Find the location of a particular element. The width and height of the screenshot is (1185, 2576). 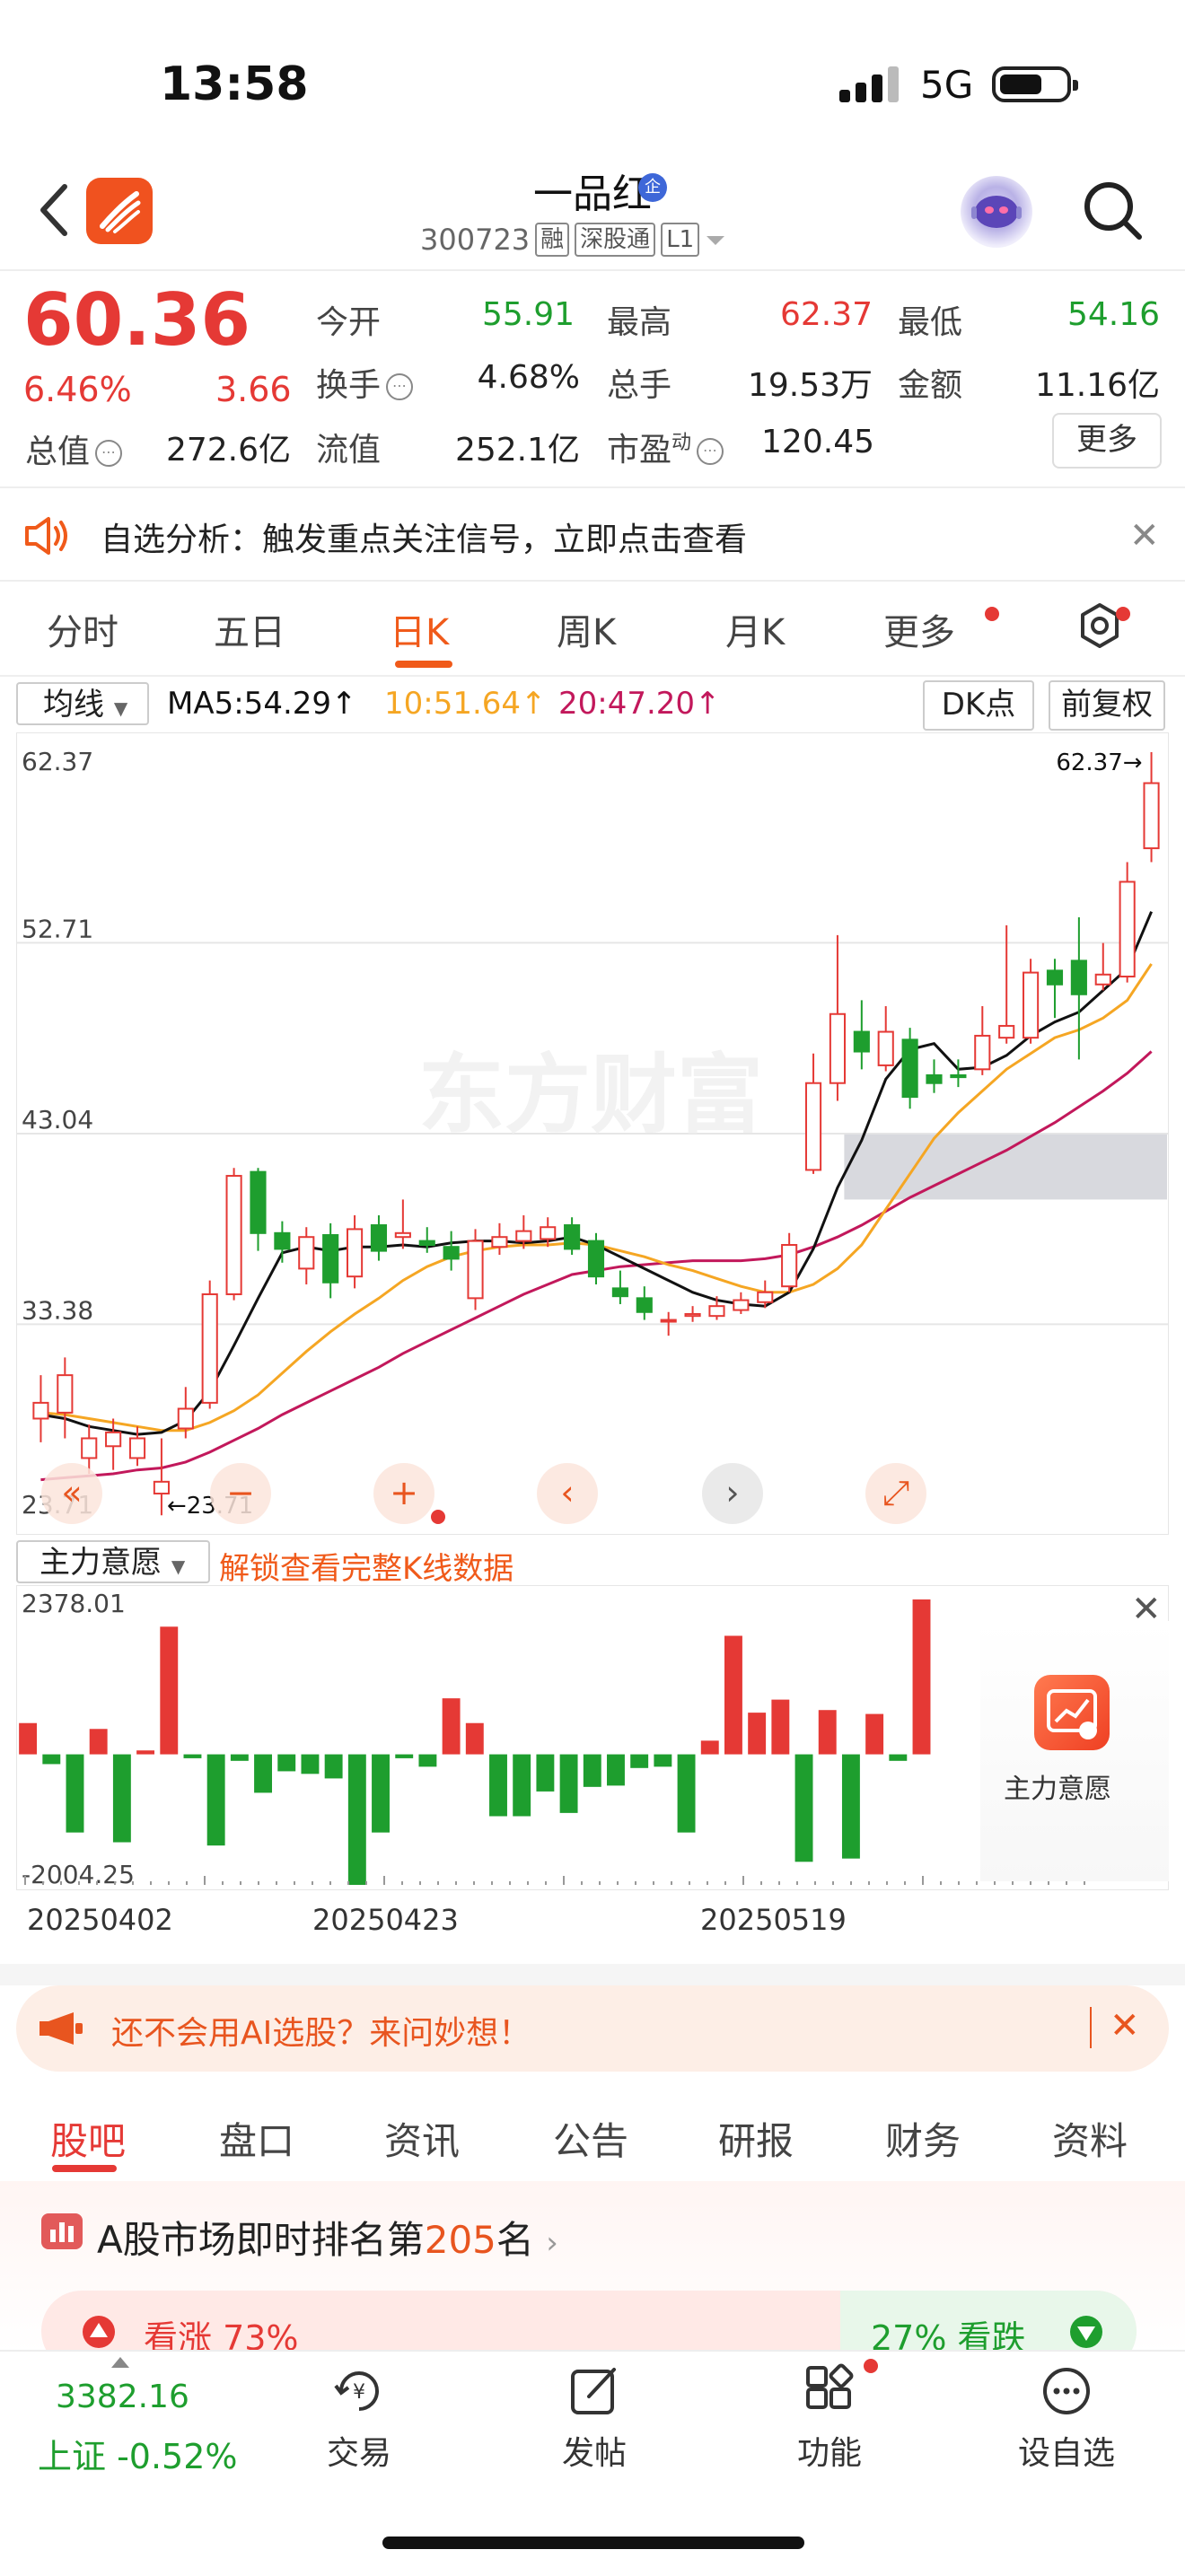

mktcap-label-text: 总值 is located at coordinates (58, 452).